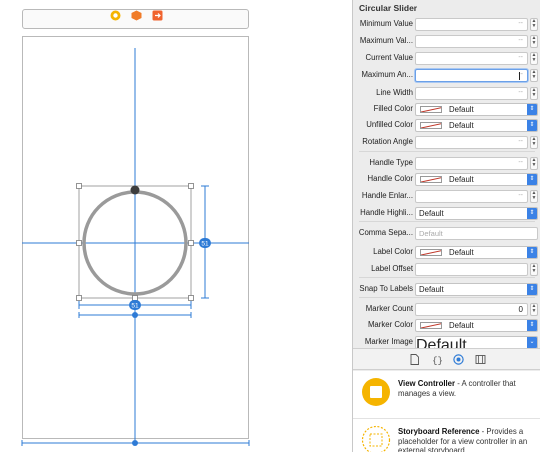  I want to click on section-divider, so click(447, 151).